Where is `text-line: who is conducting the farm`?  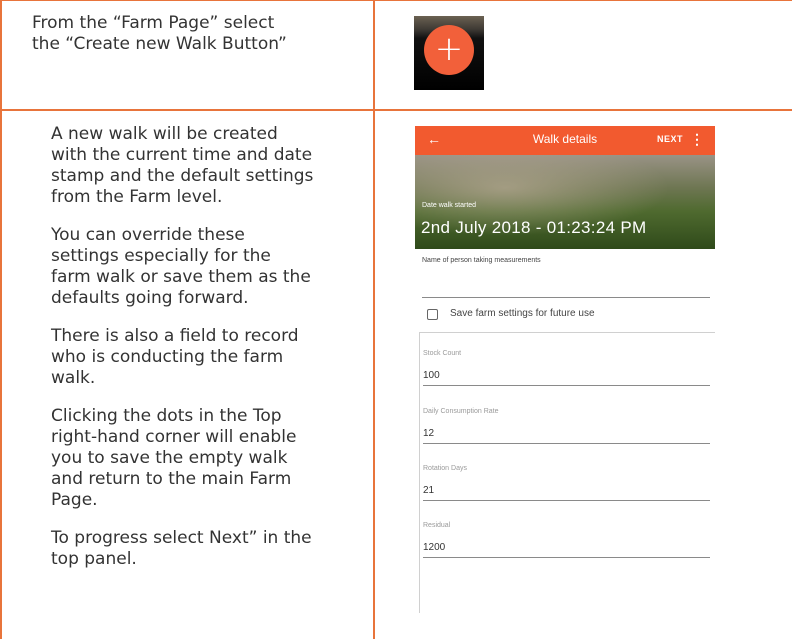 text-line: who is conducting the farm is located at coordinates (167, 357).